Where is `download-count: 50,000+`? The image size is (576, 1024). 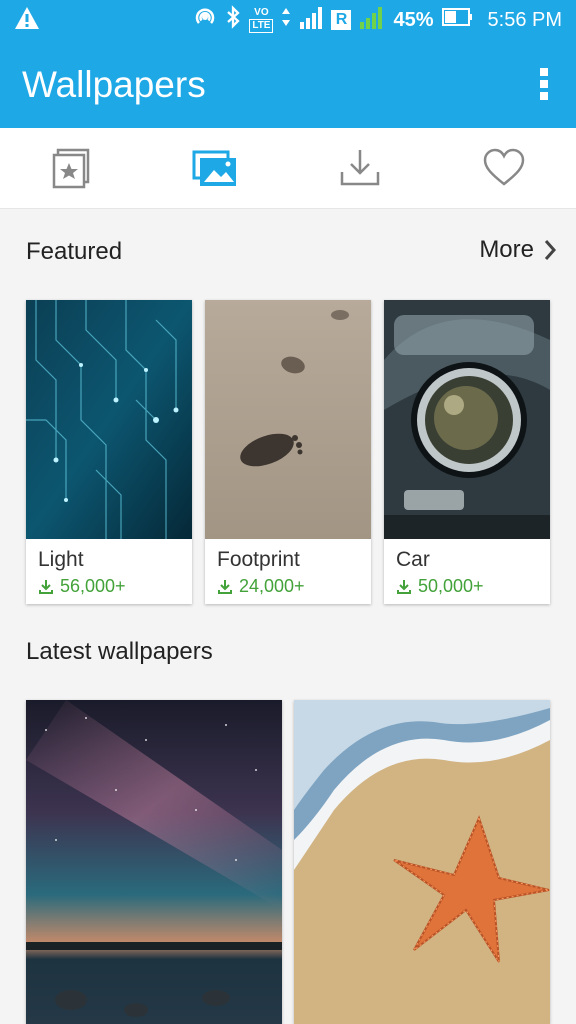 download-count: 50,000+ is located at coordinates (440, 586).